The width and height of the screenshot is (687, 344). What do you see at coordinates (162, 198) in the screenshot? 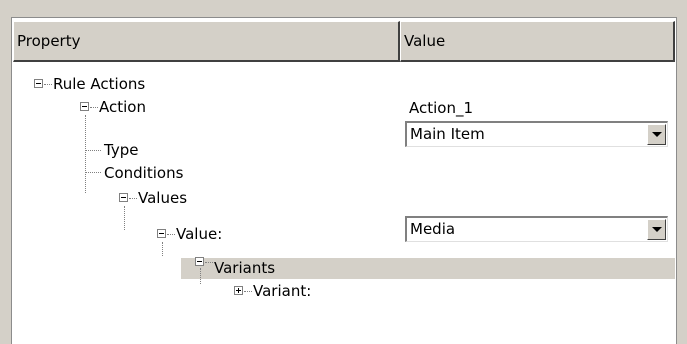
I see `tree-item-values: Values` at bounding box center [162, 198].